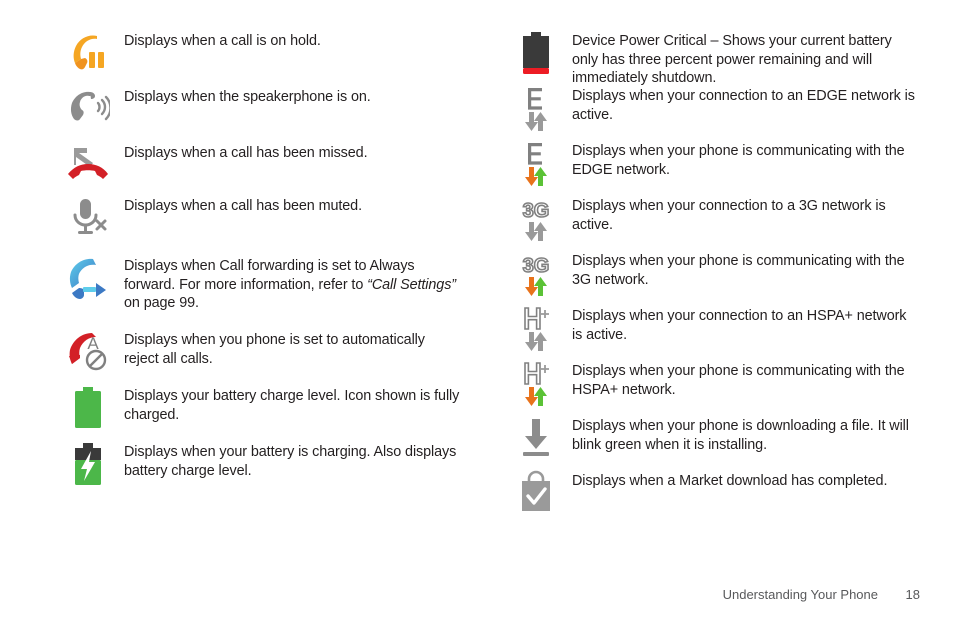 The height and width of the screenshot is (636, 954). What do you see at coordinates (222, 41) in the screenshot?
I see `icon-description: Displays when a call is on hold.` at bounding box center [222, 41].